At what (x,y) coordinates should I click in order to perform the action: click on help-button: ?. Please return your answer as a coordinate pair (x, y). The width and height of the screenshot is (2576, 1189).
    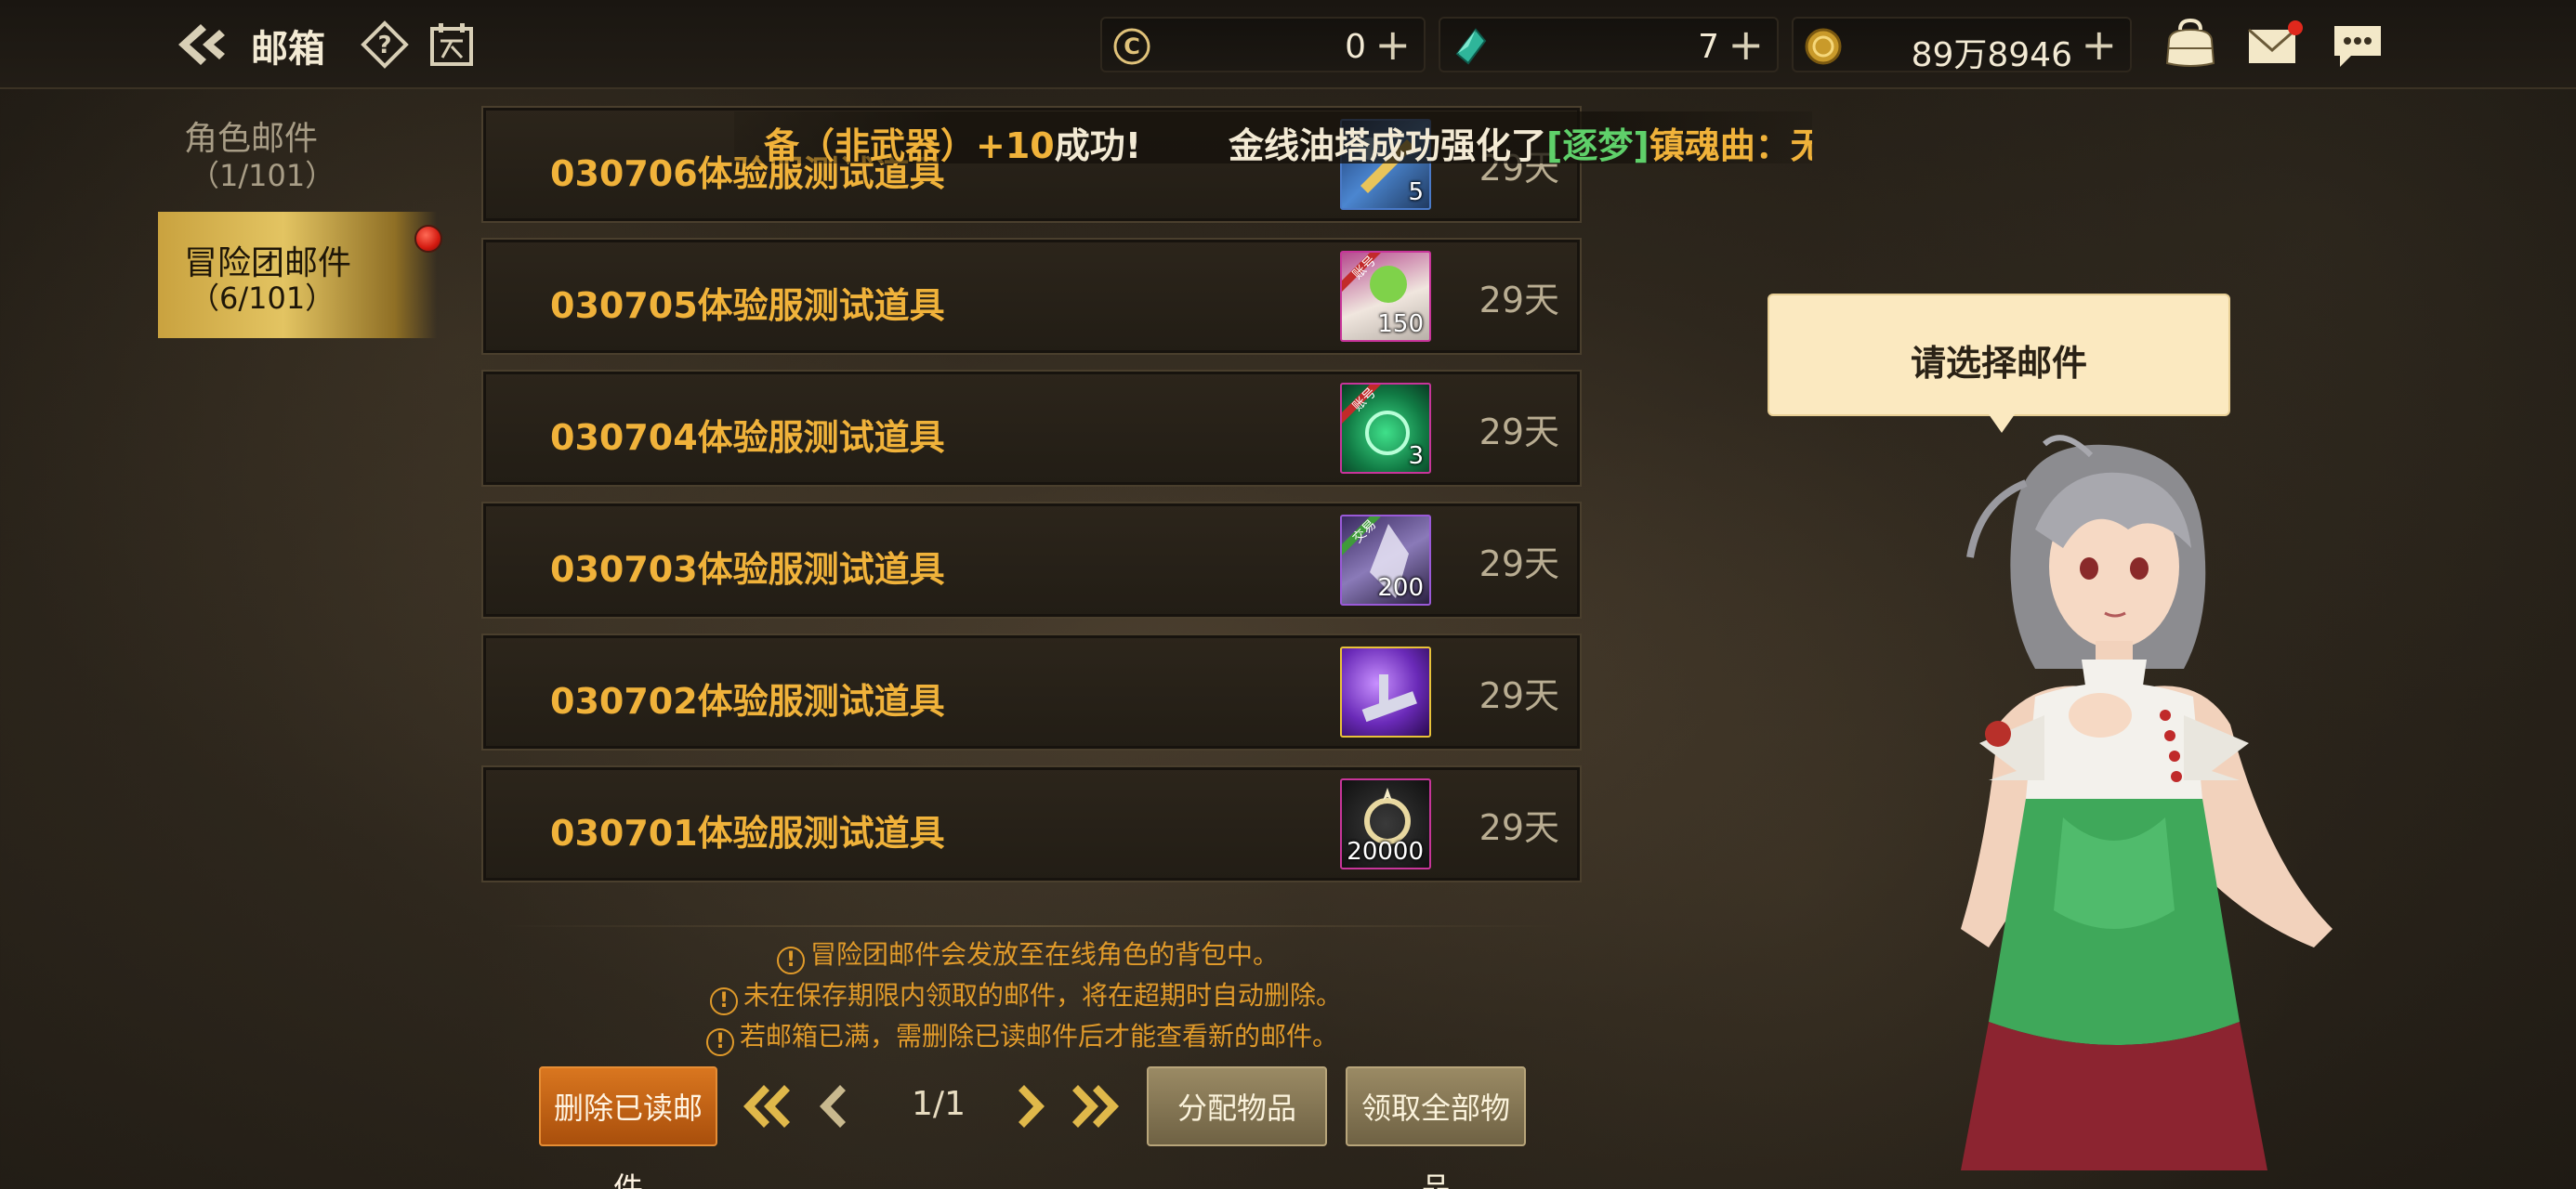
    Looking at the image, I should click on (385, 45).